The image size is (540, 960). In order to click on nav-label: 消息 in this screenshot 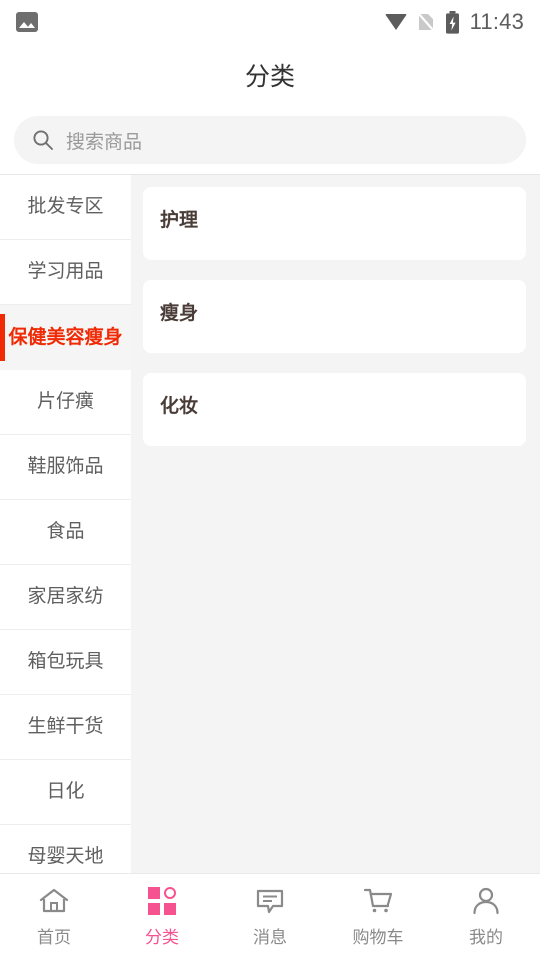, I will do `click(270, 937)`.